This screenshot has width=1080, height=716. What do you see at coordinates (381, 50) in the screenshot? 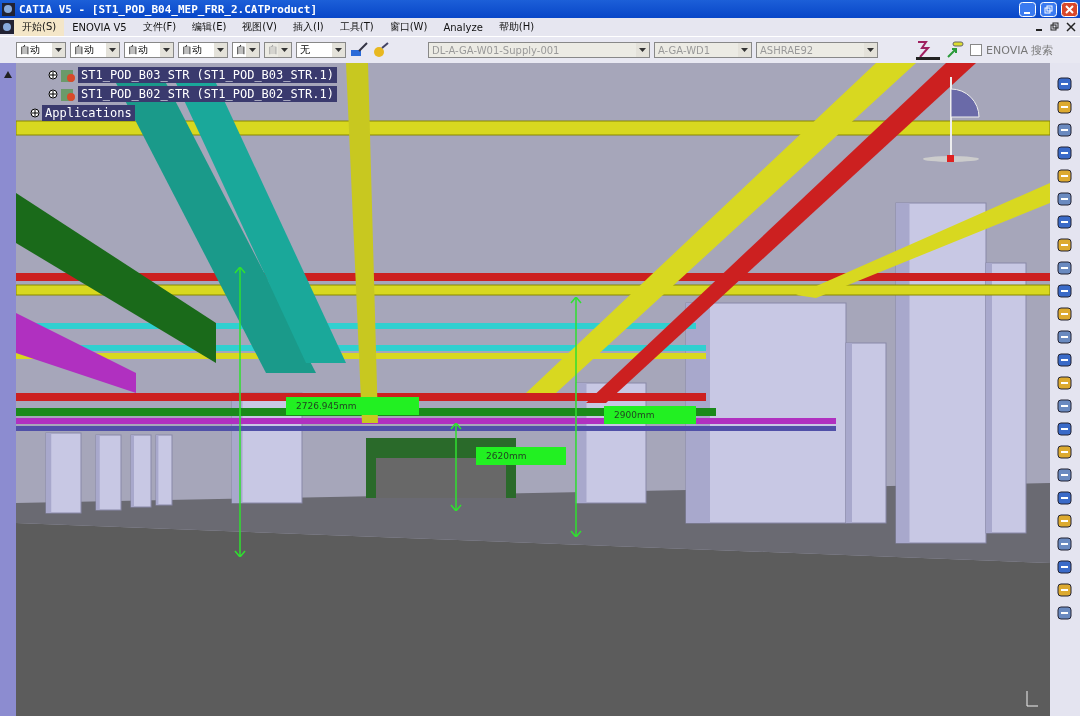
I see `sphere-tool-icon` at bounding box center [381, 50].